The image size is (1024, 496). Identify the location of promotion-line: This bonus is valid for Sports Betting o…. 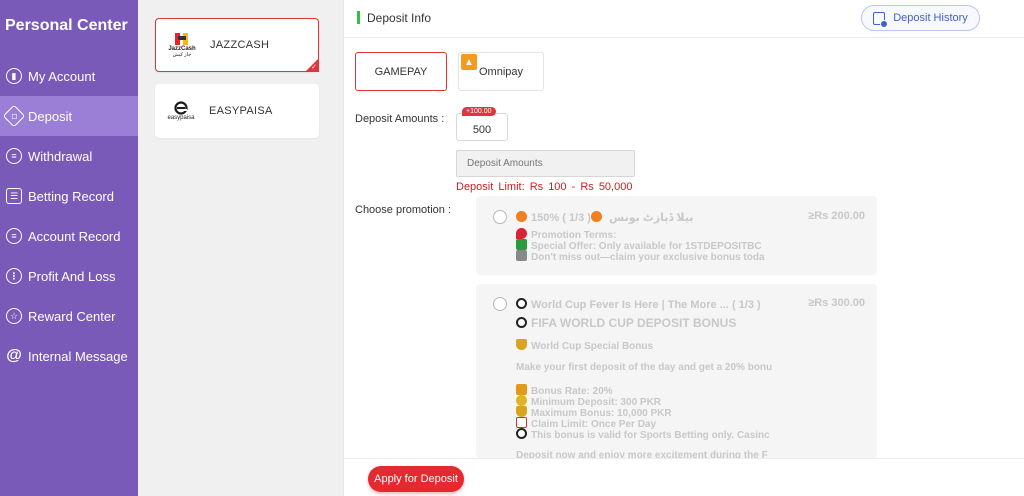
(651, 434).